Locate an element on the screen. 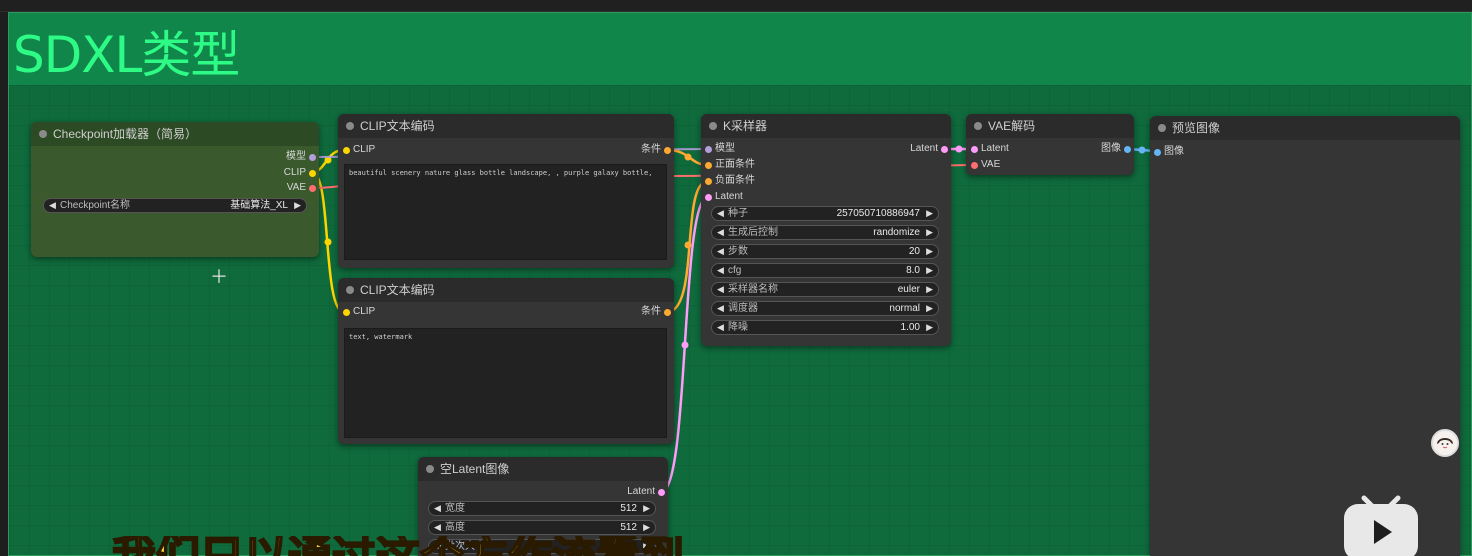 This screenshot has height=556, width=1472. slot-label: Latent is located at coordinates (995, 148).